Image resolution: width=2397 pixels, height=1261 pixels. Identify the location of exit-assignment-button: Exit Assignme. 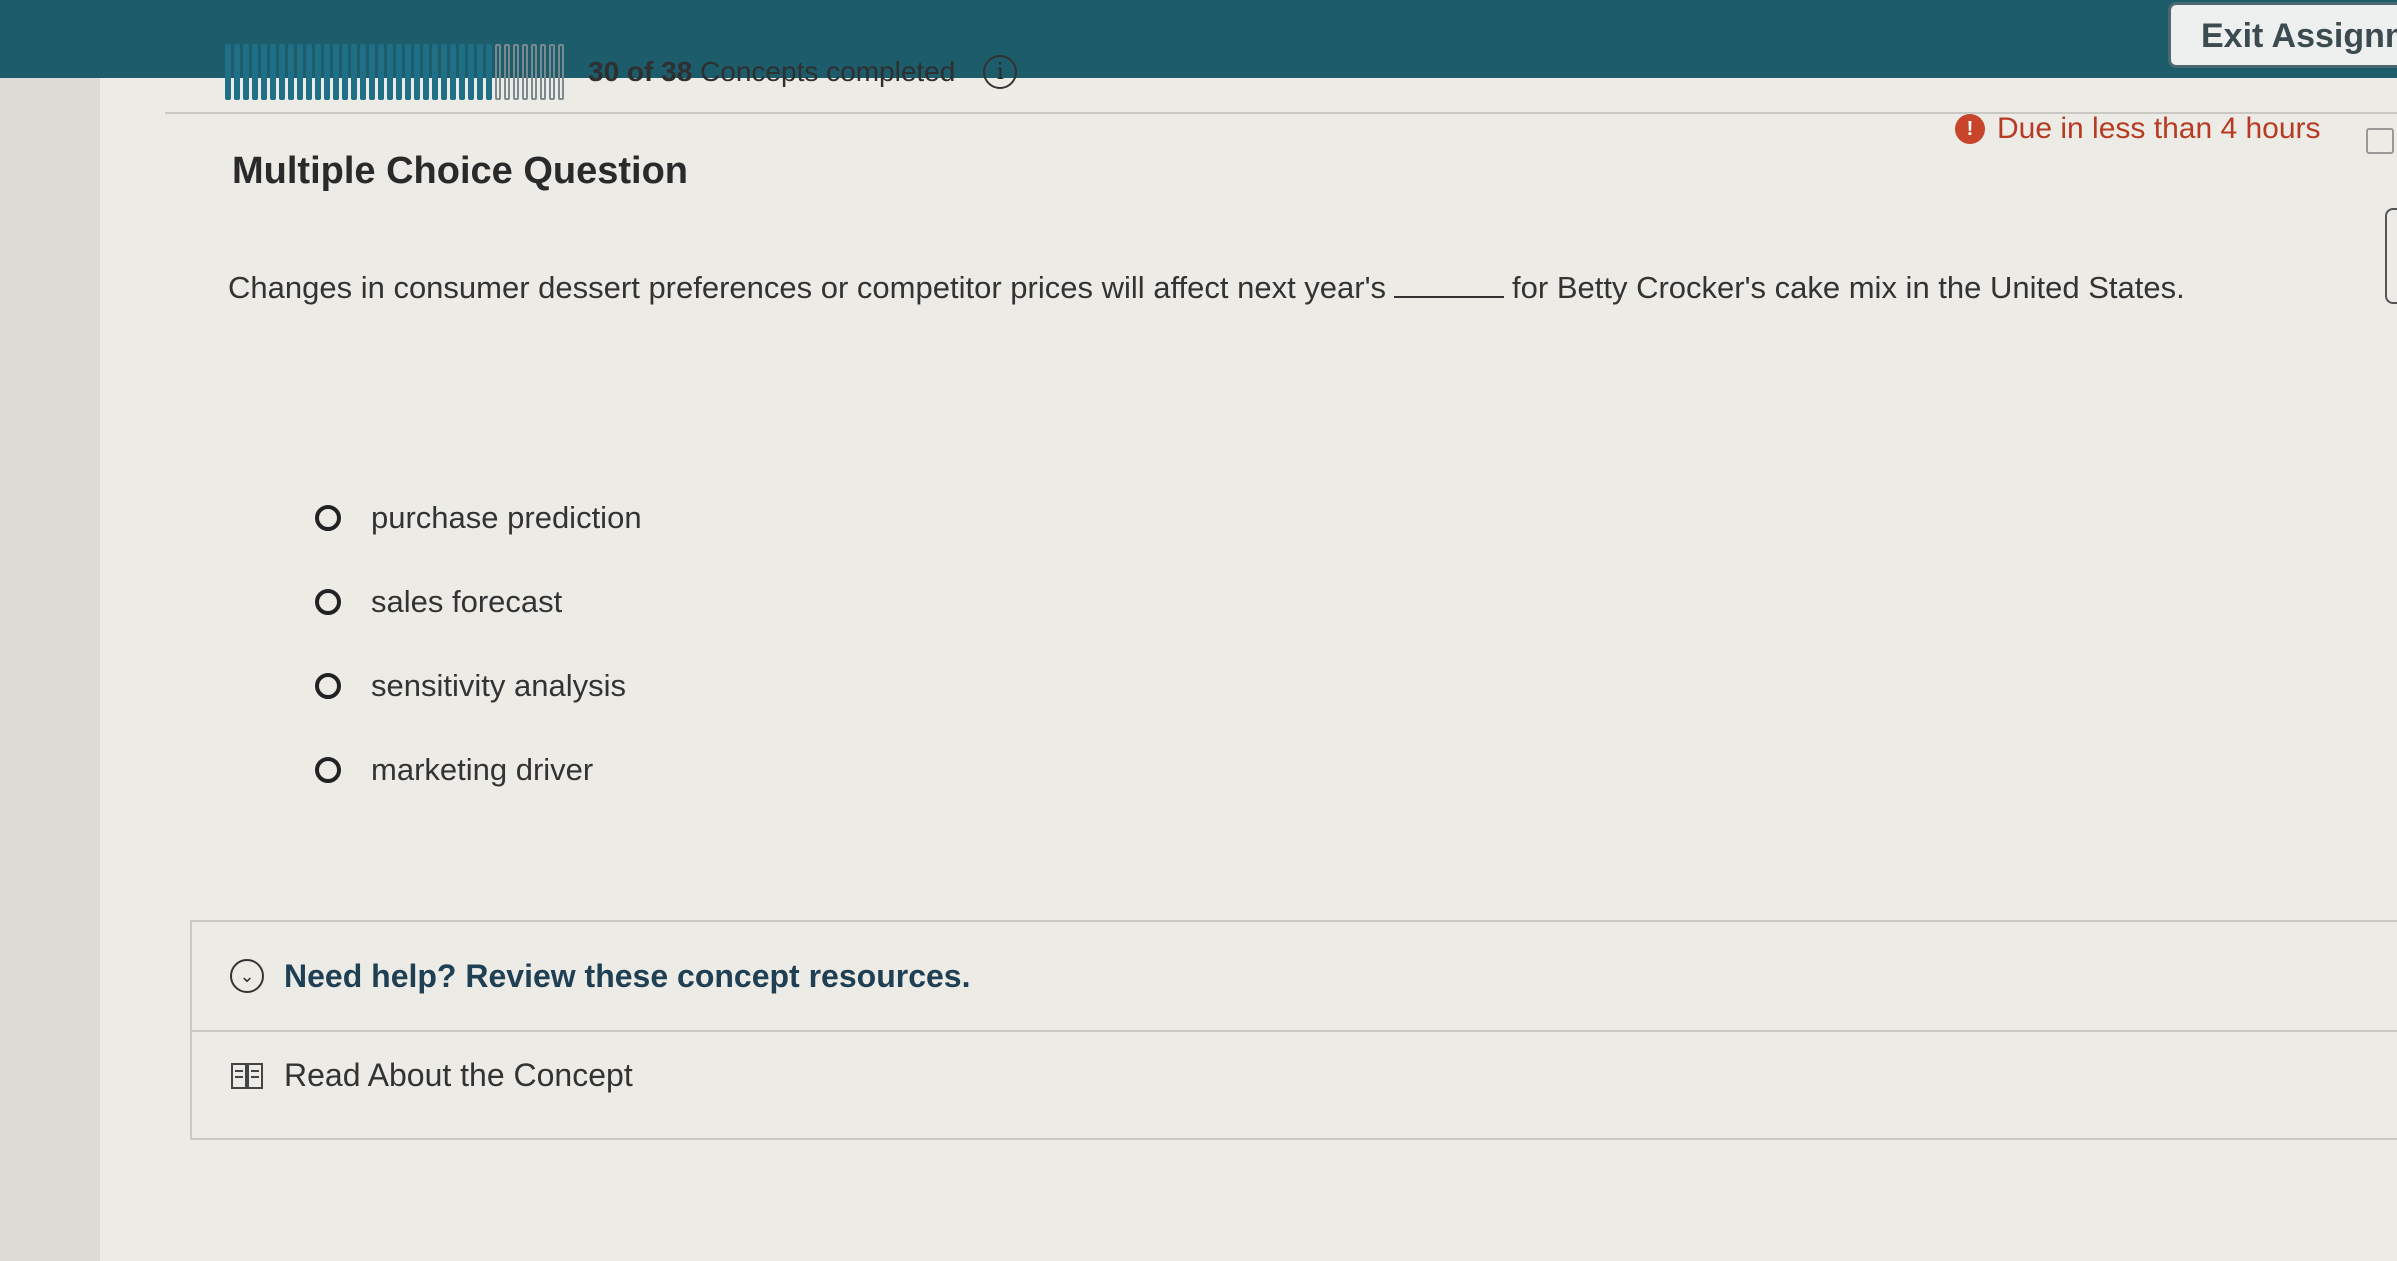
(2282, 35).